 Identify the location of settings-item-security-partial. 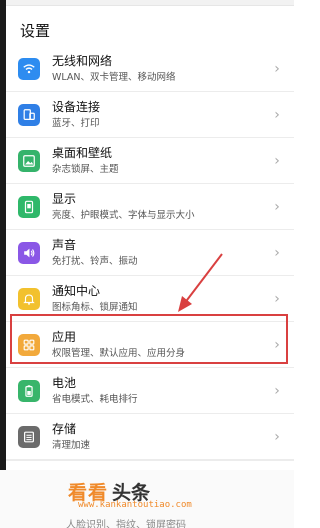
(150, 465).